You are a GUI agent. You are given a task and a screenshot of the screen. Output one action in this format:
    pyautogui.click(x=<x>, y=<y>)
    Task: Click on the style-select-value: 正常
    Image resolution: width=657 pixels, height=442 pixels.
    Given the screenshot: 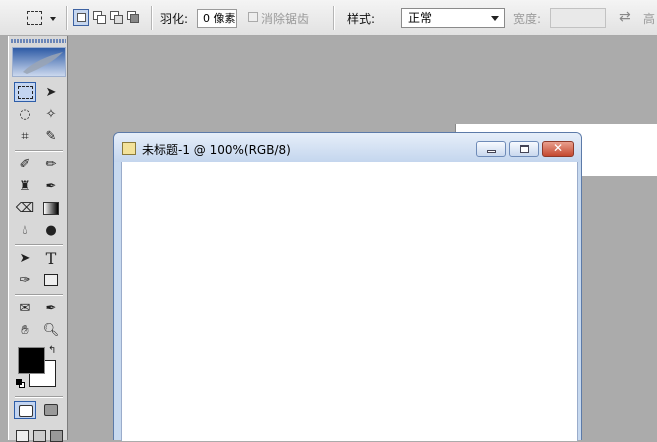 What is the action you would take?
    pyautogui.click(x=420, y=18)
    